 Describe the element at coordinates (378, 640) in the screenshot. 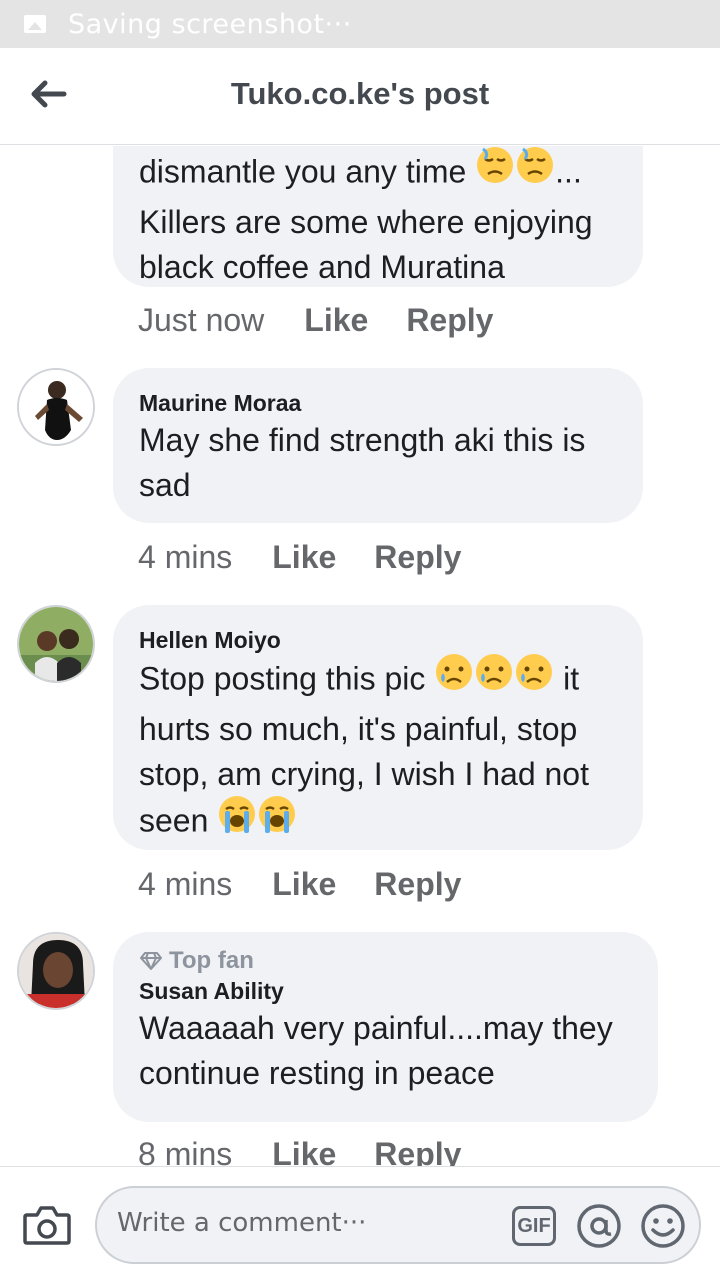

I see `comment-author: Hellen Moiyo` at that location.